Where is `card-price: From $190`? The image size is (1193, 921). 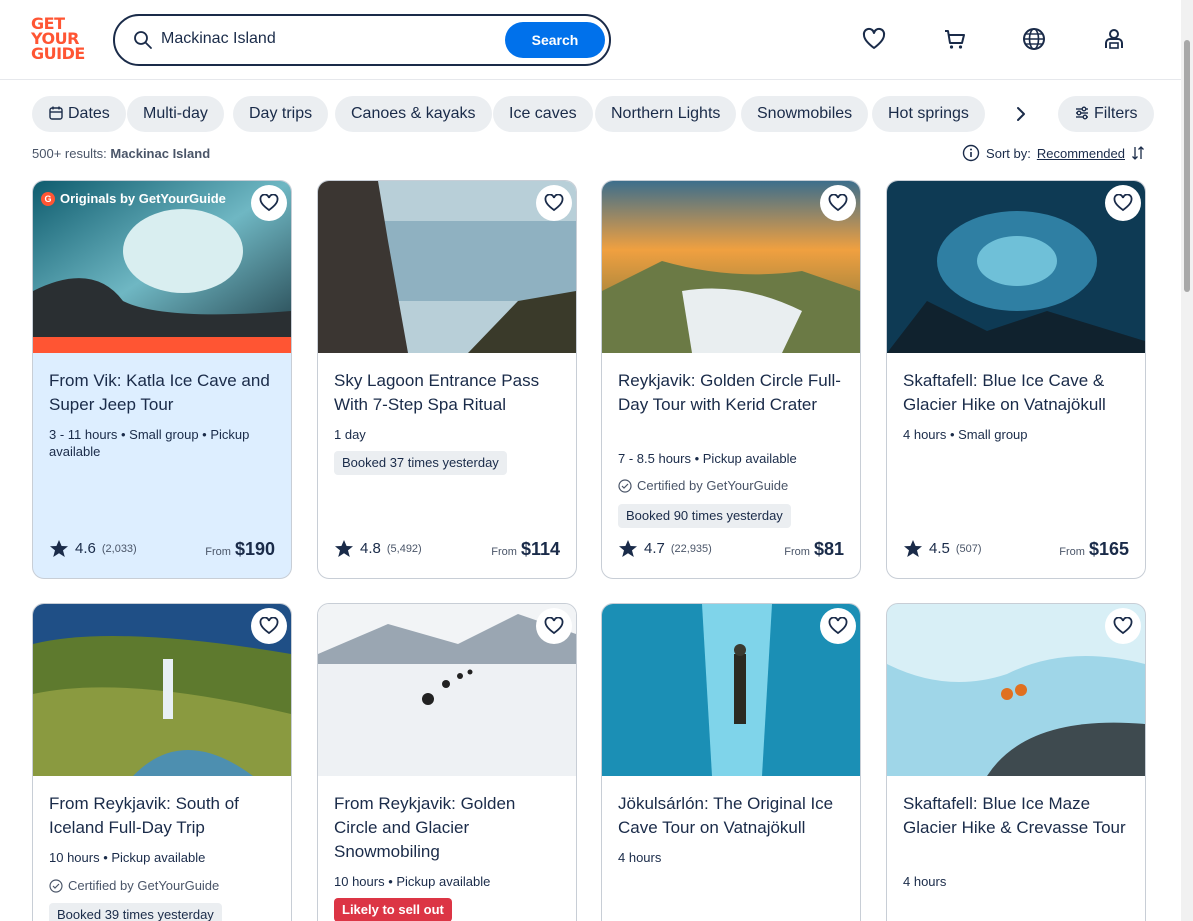
card-price: From $190 is located at coordinates (240, 549).